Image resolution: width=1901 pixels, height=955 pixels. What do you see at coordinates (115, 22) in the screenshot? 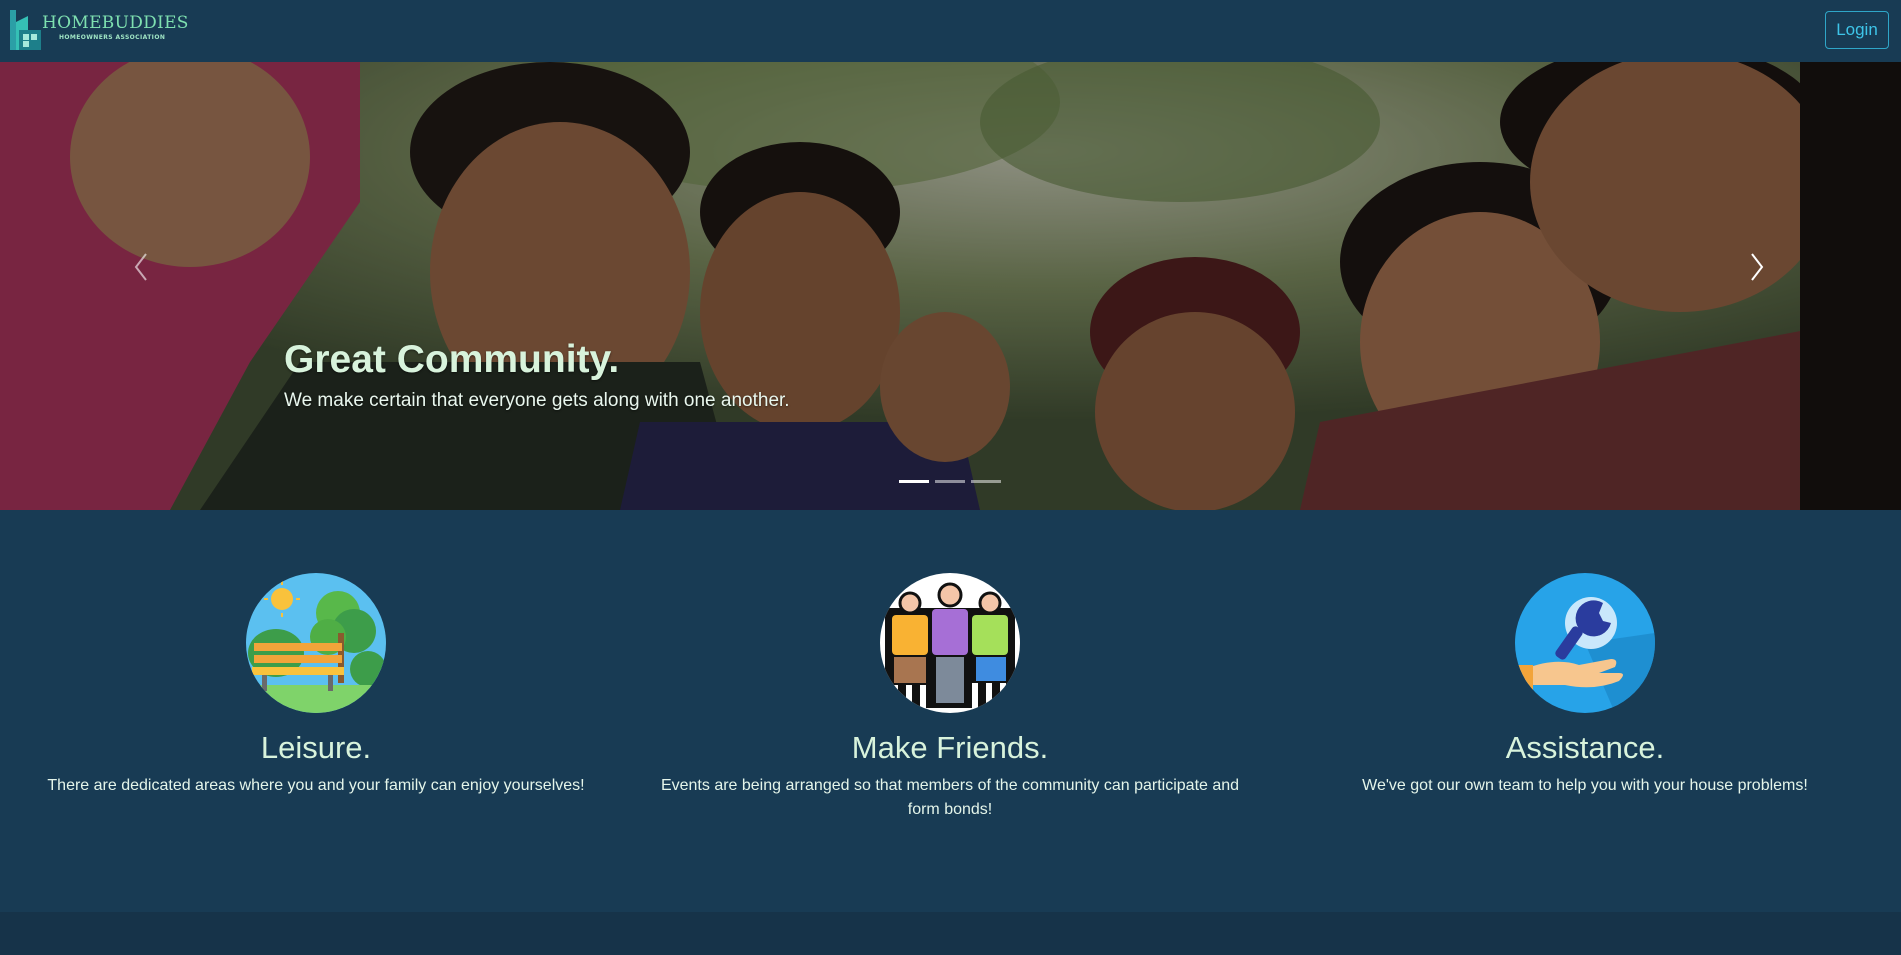
I see `brand-name: HOMEBUDDIES` at bounding box center [115, 22].